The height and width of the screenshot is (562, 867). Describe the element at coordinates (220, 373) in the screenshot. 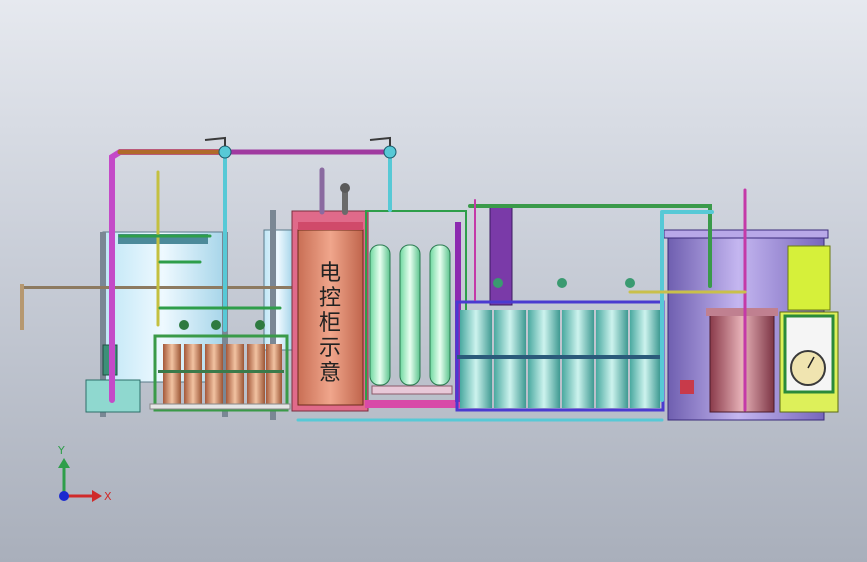

I see `cartridge-filter-bank` at that location.